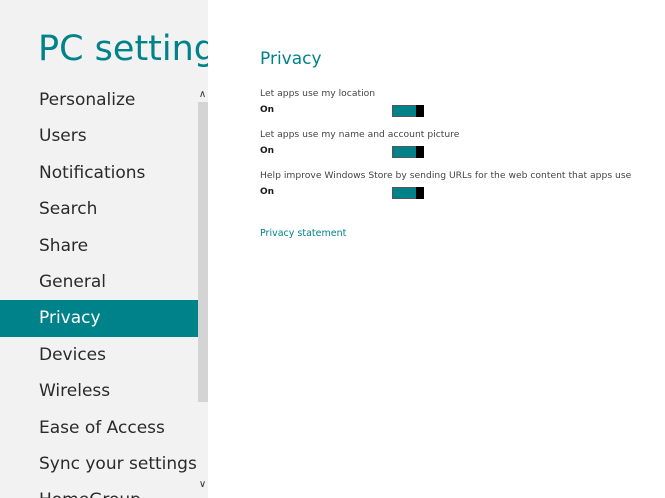 This screenshot has width=665, height=498. What do you see at coordinates (99, 282) in the screenshot?
I see `sidebar-item-general: General` at bounding box center [99, 282].